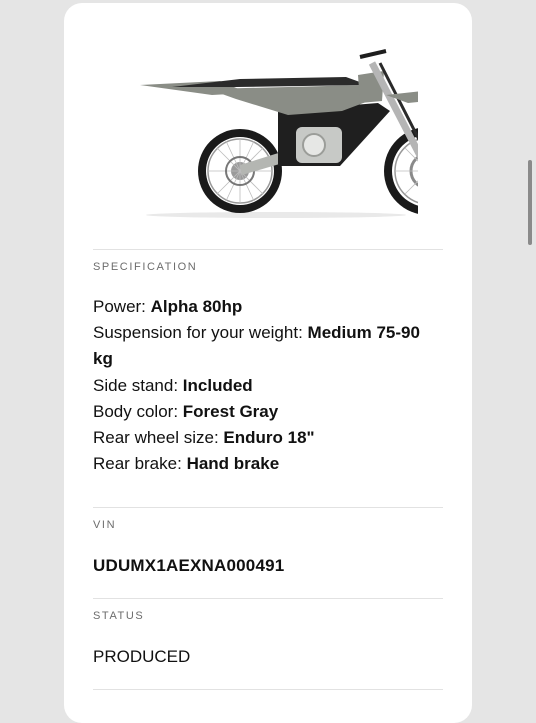 The height and width of the screenshot is (723, 536). Describe the element at coordinates (306, 133) in the screenshot. I see `dirt-bike-illustration` at that location.